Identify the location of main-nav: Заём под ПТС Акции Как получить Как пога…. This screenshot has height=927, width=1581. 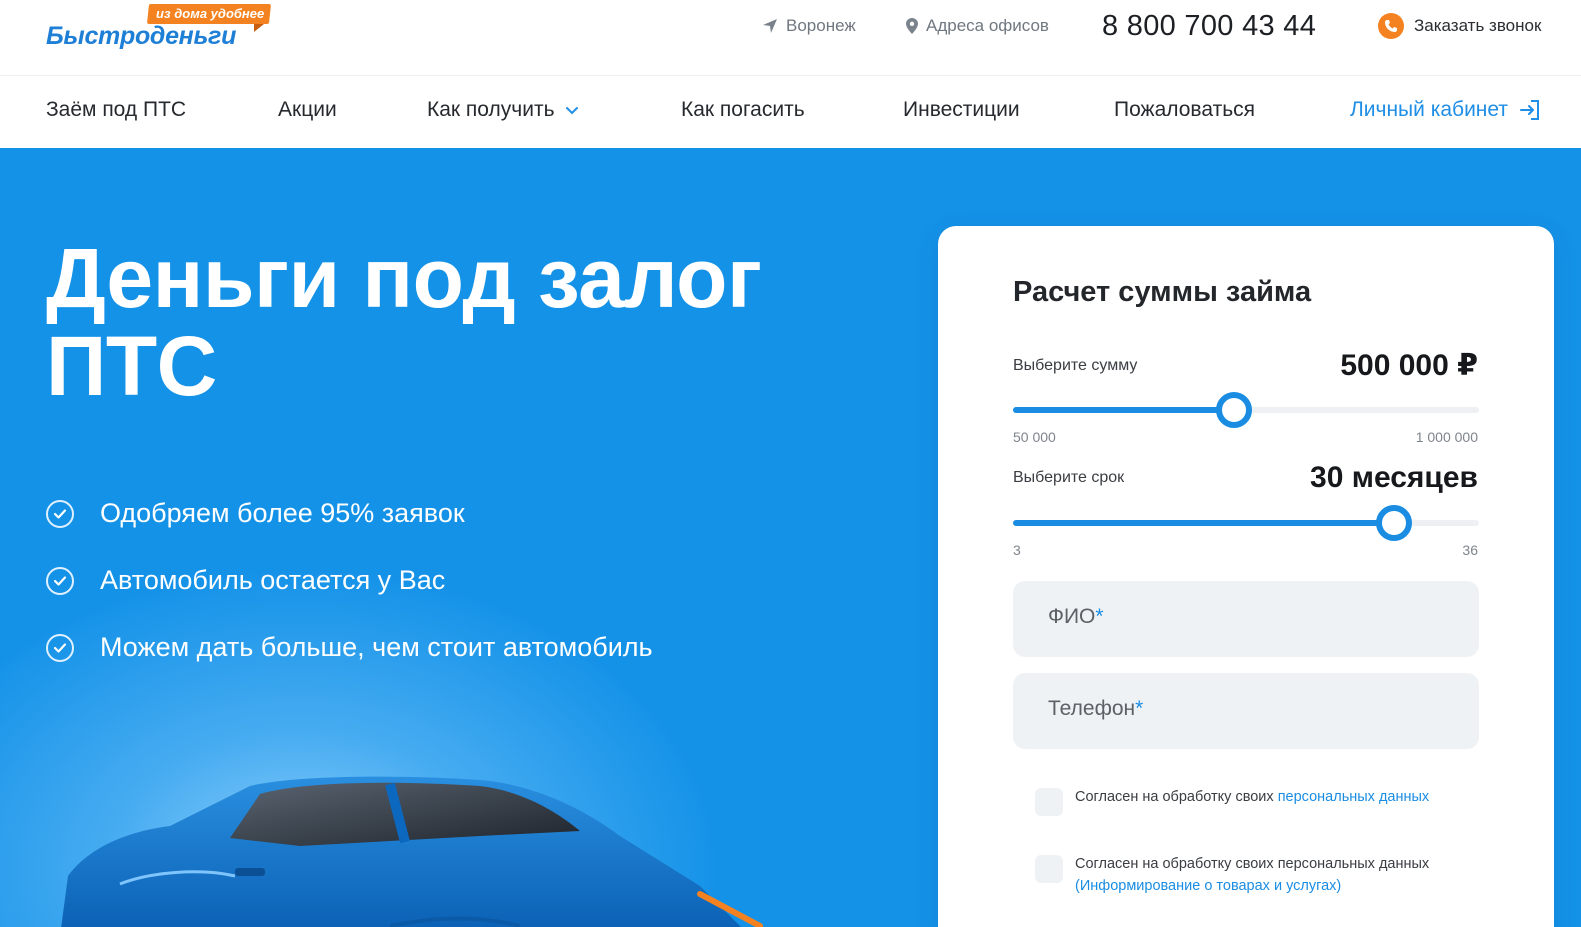
(790, 112).